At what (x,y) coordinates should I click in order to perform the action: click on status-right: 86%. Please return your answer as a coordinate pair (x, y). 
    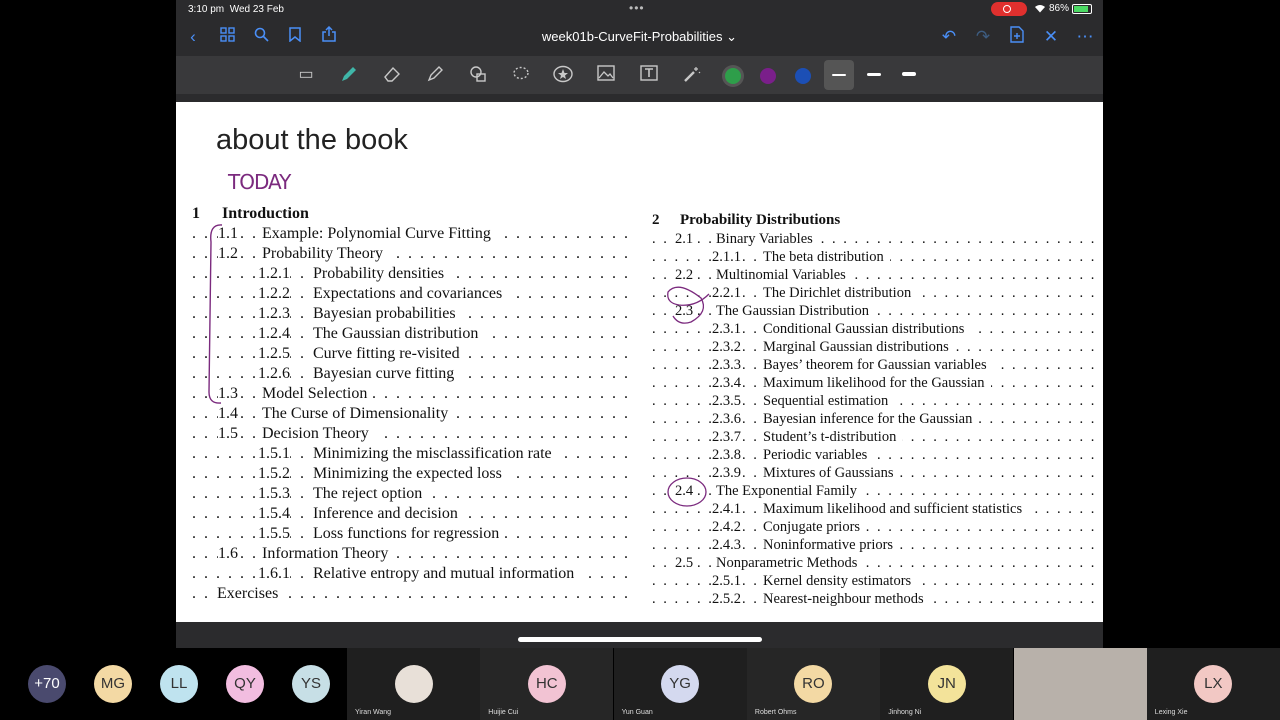
    Looking at the image, I should click on (1063, 8).